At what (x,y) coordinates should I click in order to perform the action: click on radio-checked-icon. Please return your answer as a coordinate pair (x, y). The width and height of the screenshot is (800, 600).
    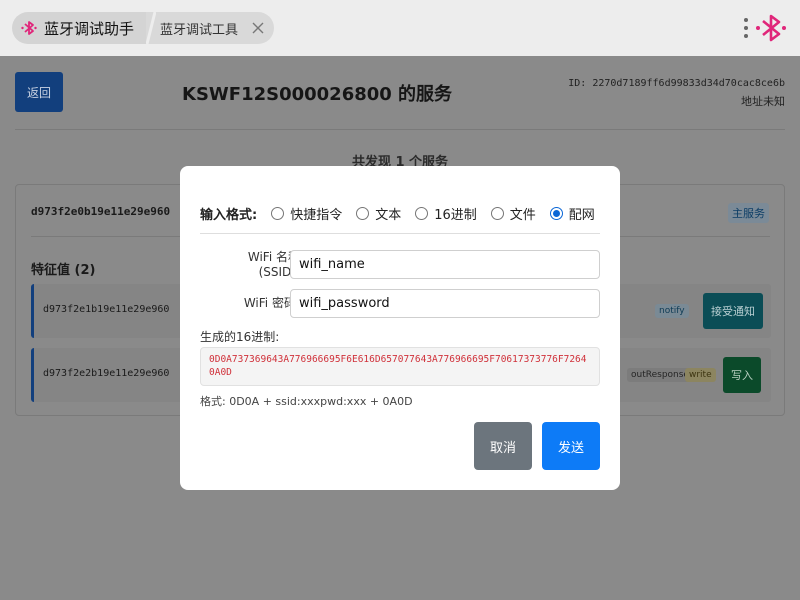
    Looking at the image, I should click on (556, 213).